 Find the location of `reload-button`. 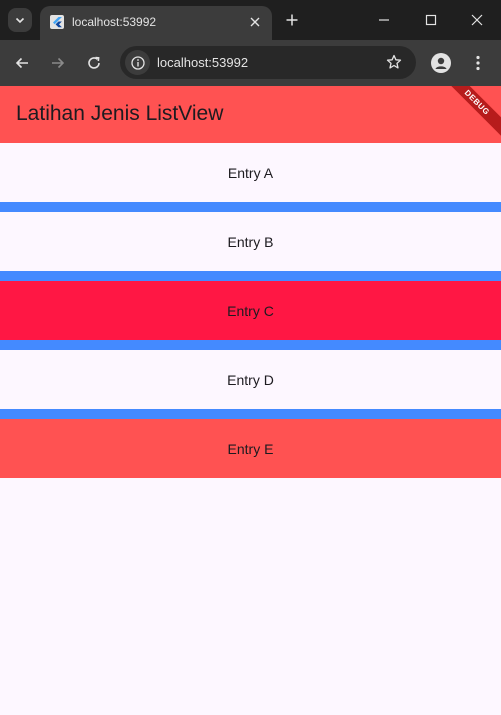

reload-button is located at coordinates (94, 63).